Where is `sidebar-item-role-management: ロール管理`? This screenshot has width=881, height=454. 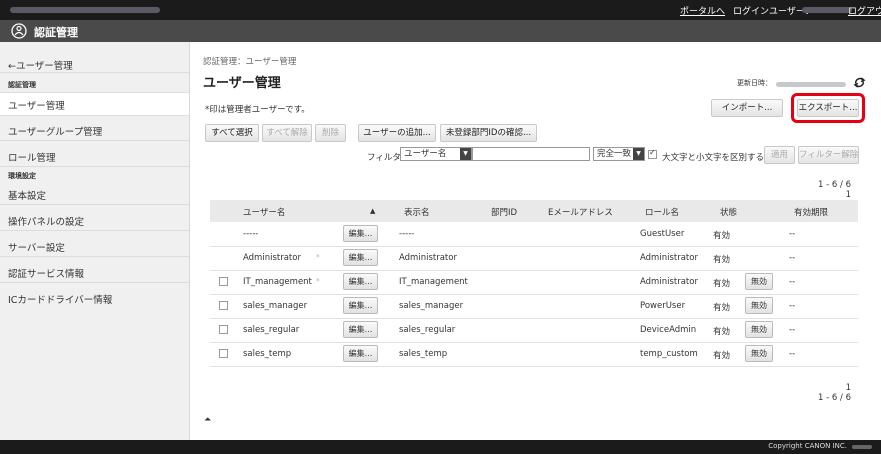 sidebar-item-role-management: ロール管理 is located at coordinates (32, 157).